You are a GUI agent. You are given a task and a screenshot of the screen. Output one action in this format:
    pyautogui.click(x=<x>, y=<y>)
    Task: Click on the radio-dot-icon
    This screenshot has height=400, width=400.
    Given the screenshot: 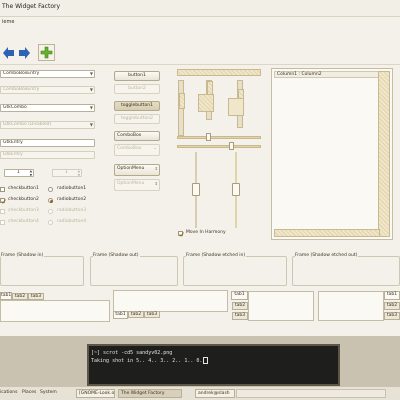 What is the action you would take?
    pyautogui.click(x=51, y=201)
    